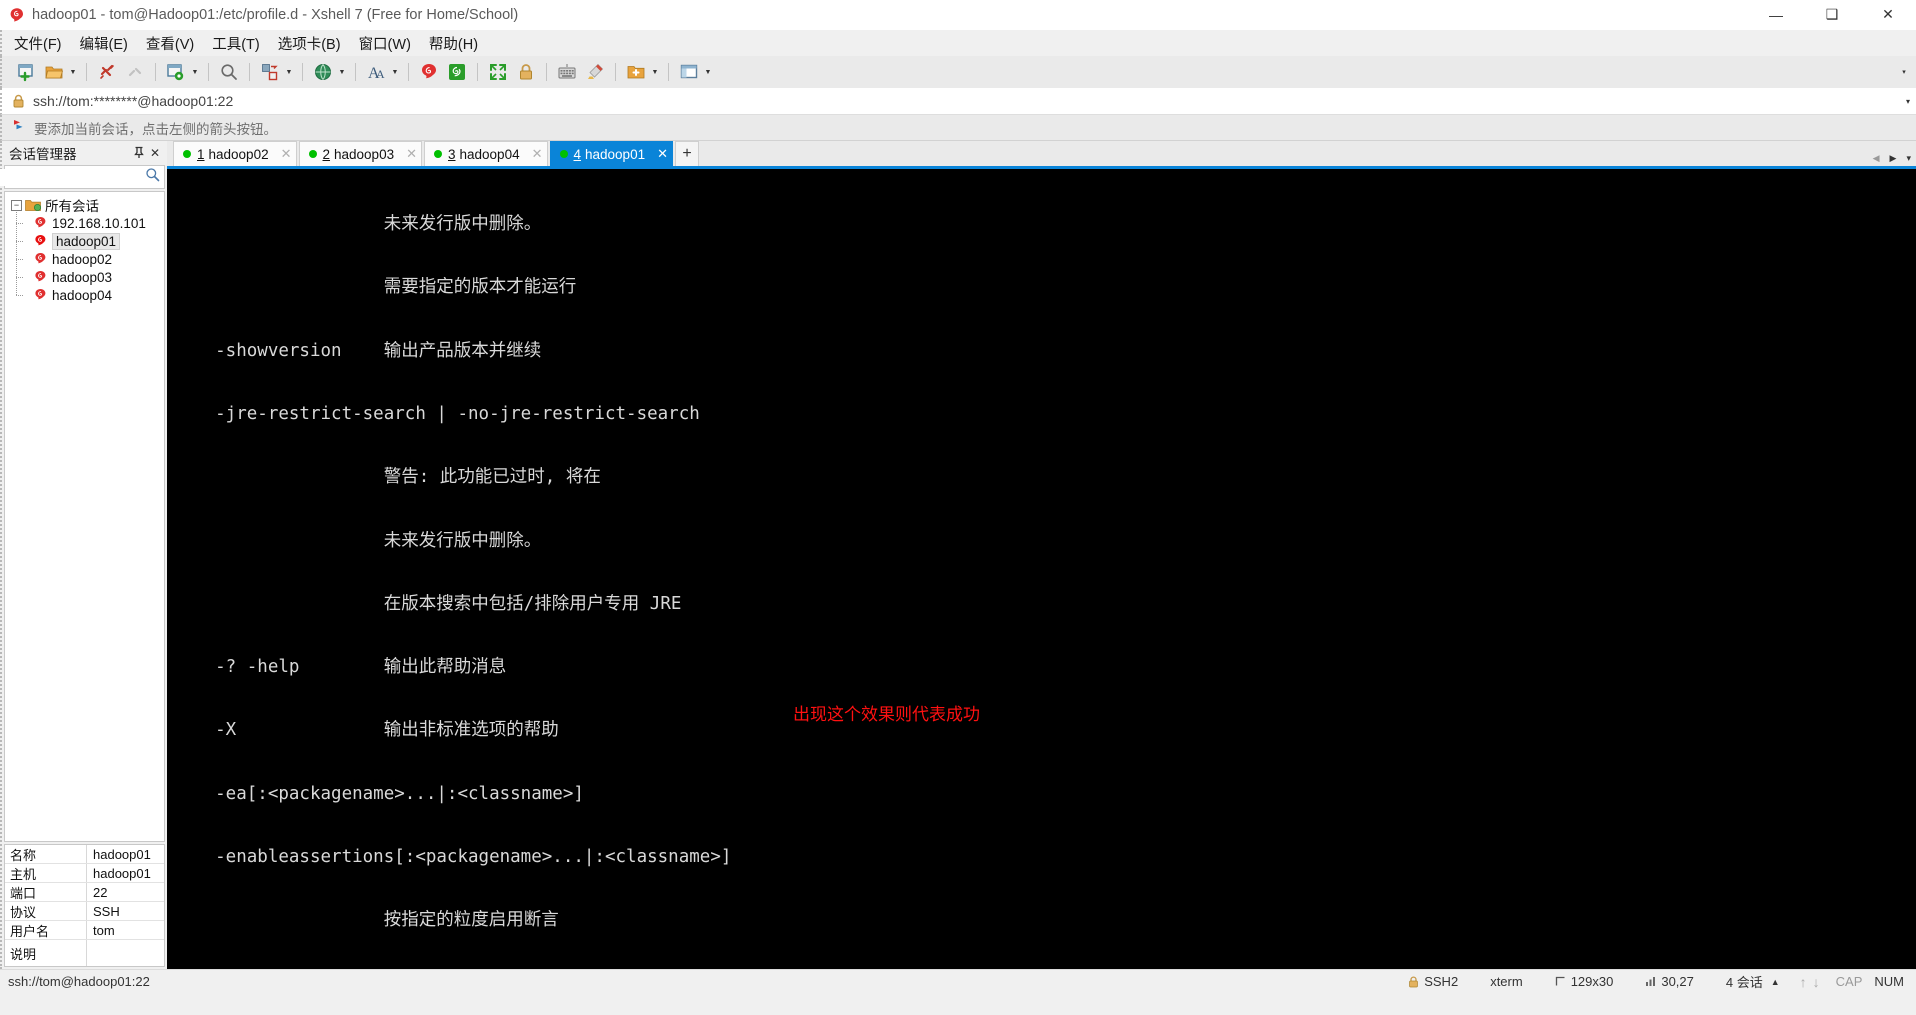 The width and height of the screenshot is (1916, 1015). I want to click on web-browser-icon, so click(323, 72).